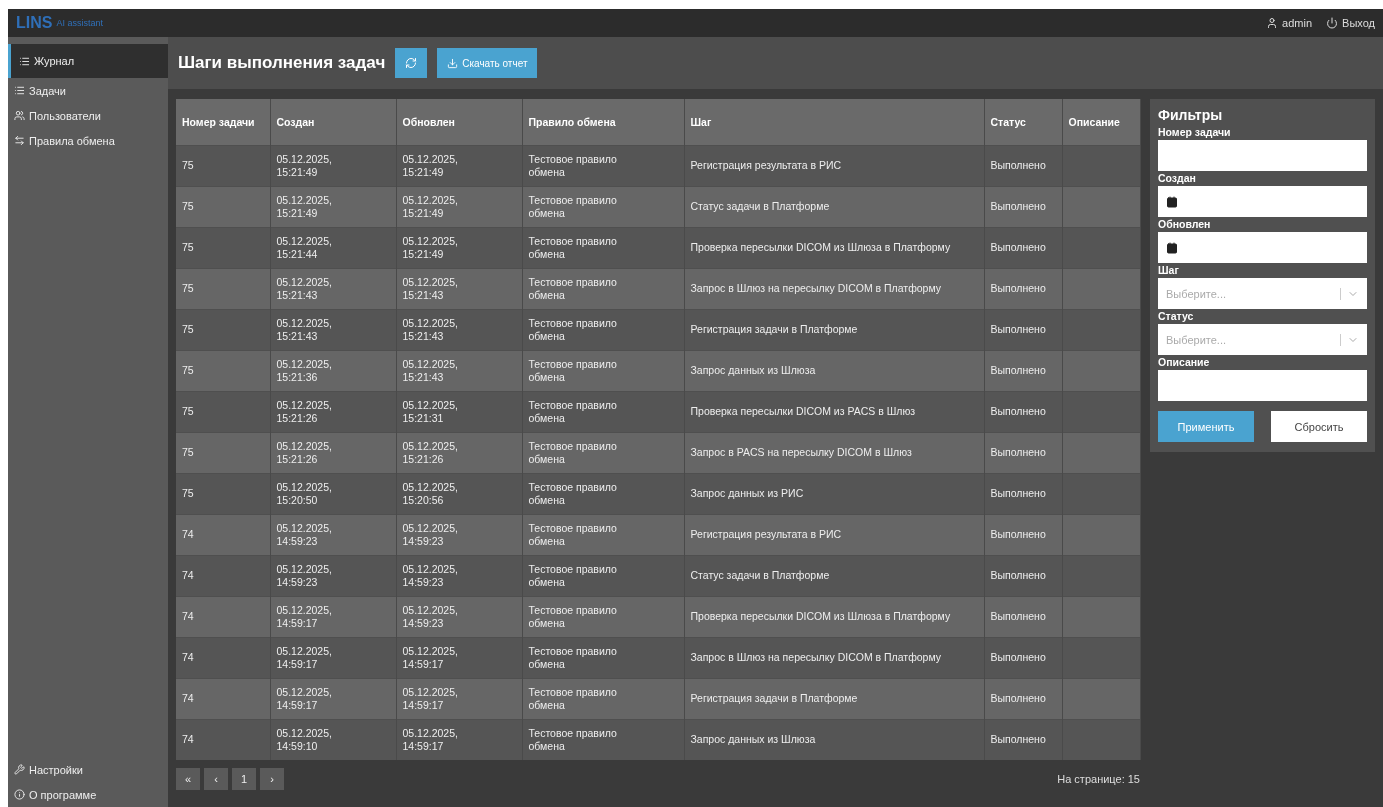  Describe the element at coordinates (834, 411) in the screenshot. I see `table-cell: Проверка пересылки DICOM из PACS в Шлюз` at that location.